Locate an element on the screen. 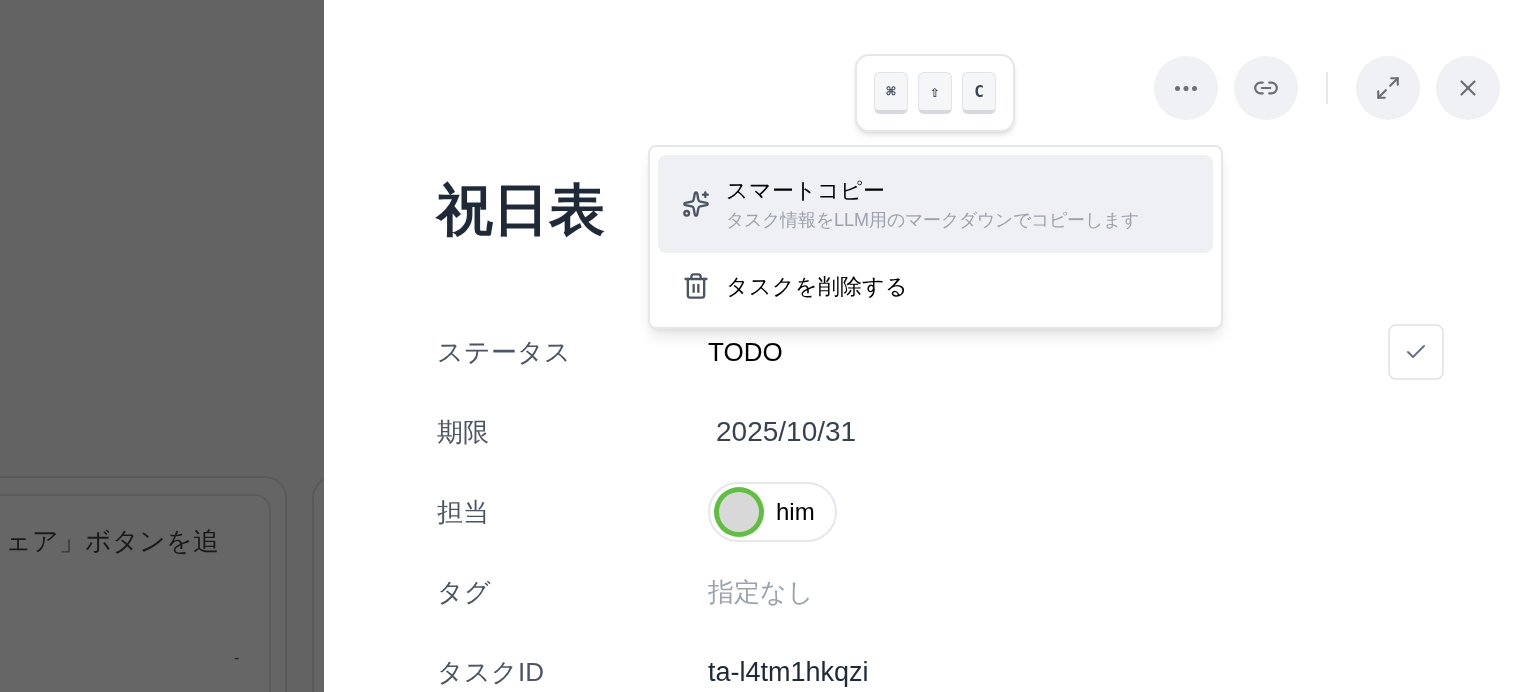 Image resolution: width=1528 pixels, height=692 pixels. field-label: タグ is located at coordinates (464, 592).